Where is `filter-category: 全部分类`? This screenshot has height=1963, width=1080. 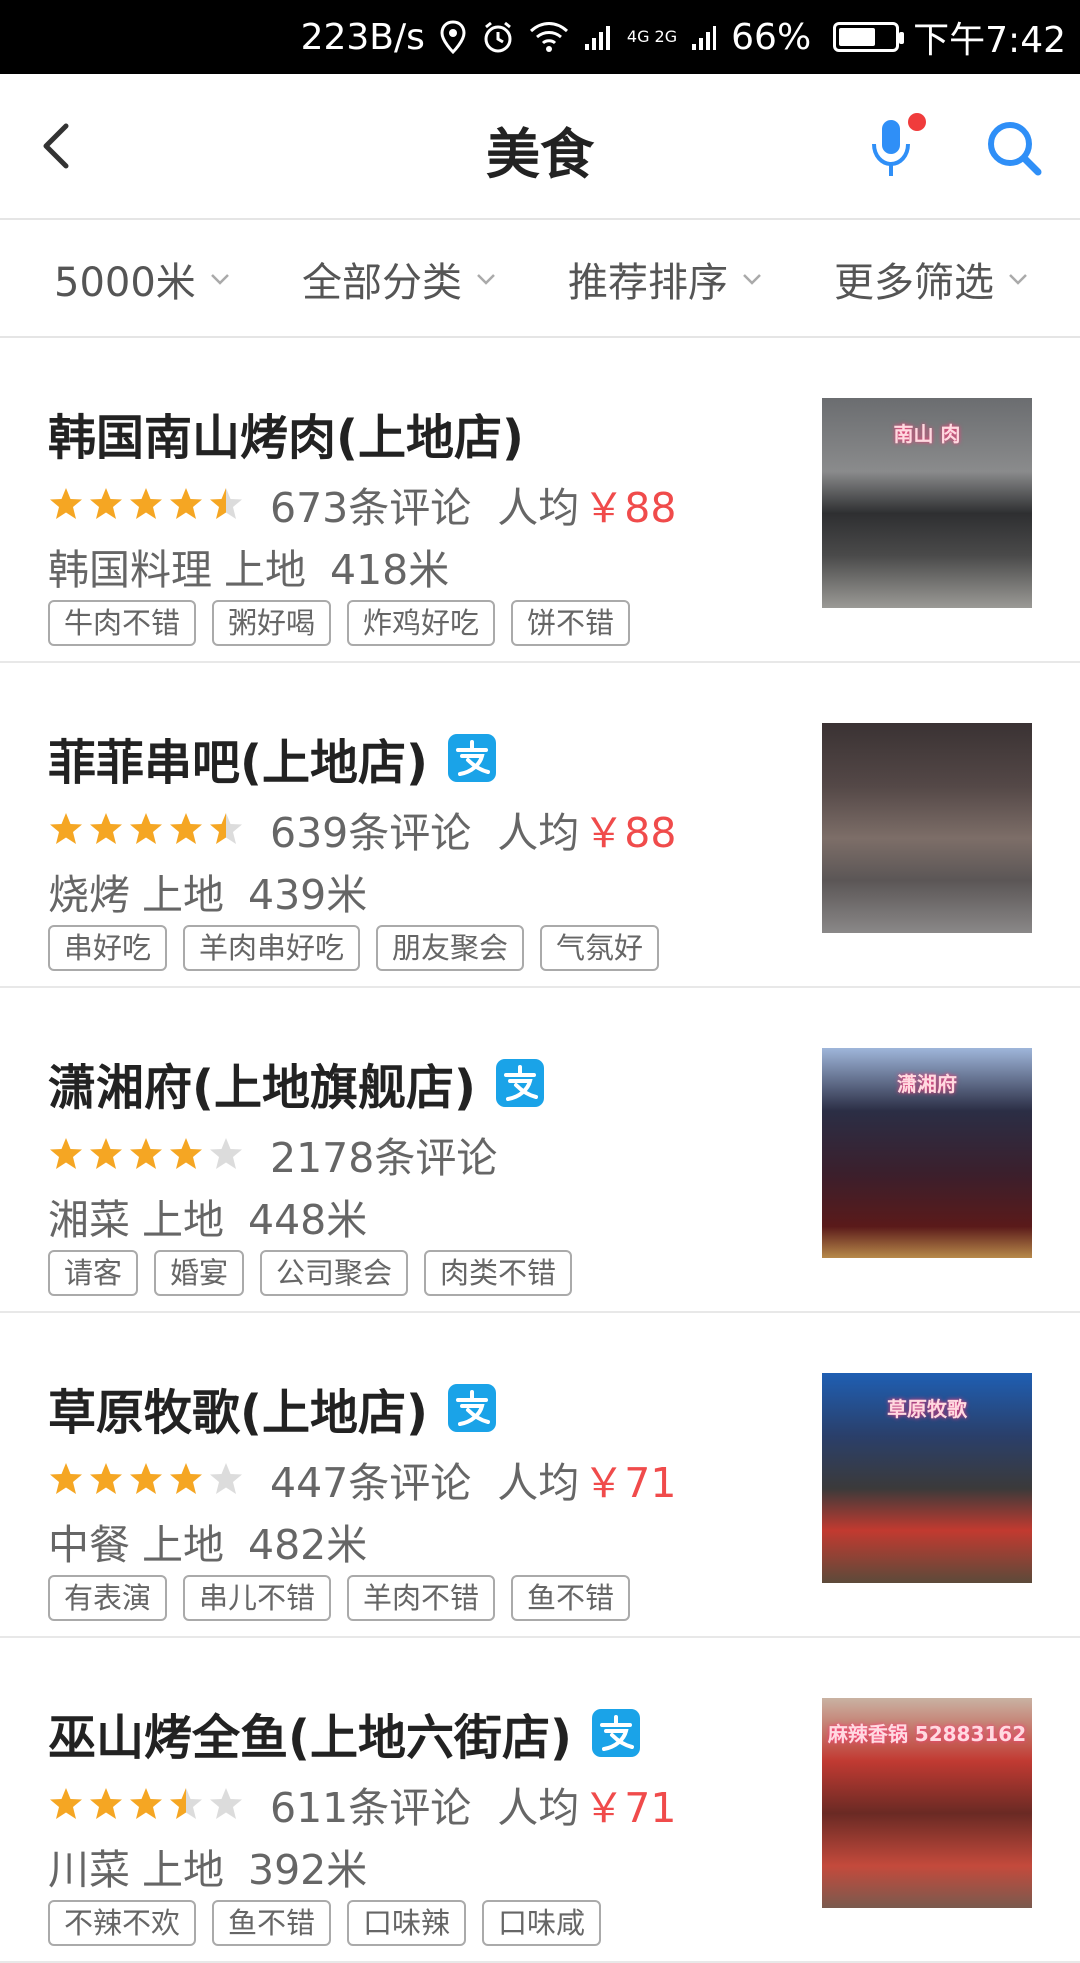 filter-category: 全部分类 is located at coordinates (400, 279).